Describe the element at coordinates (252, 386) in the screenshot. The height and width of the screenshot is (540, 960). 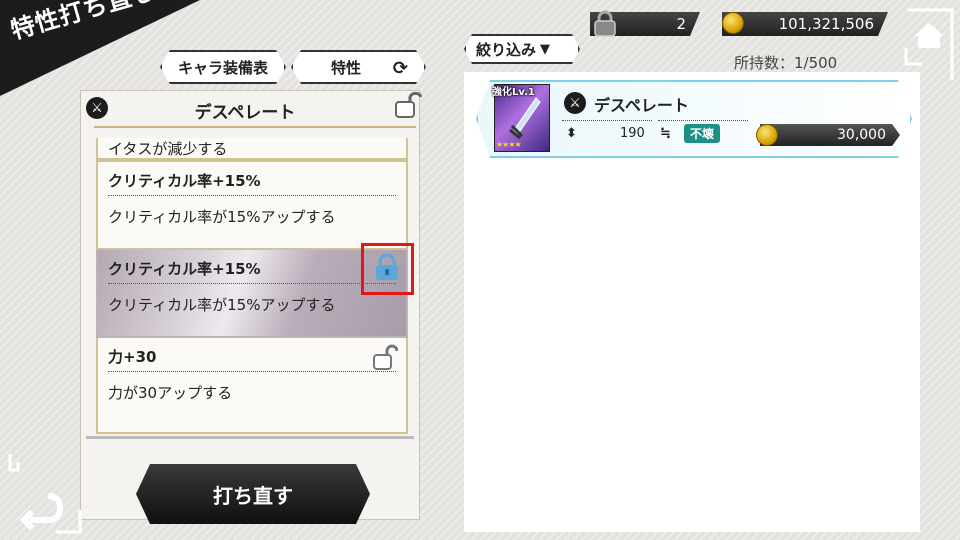
I see `trait-item: 力+30 力が30アップする` at that location.